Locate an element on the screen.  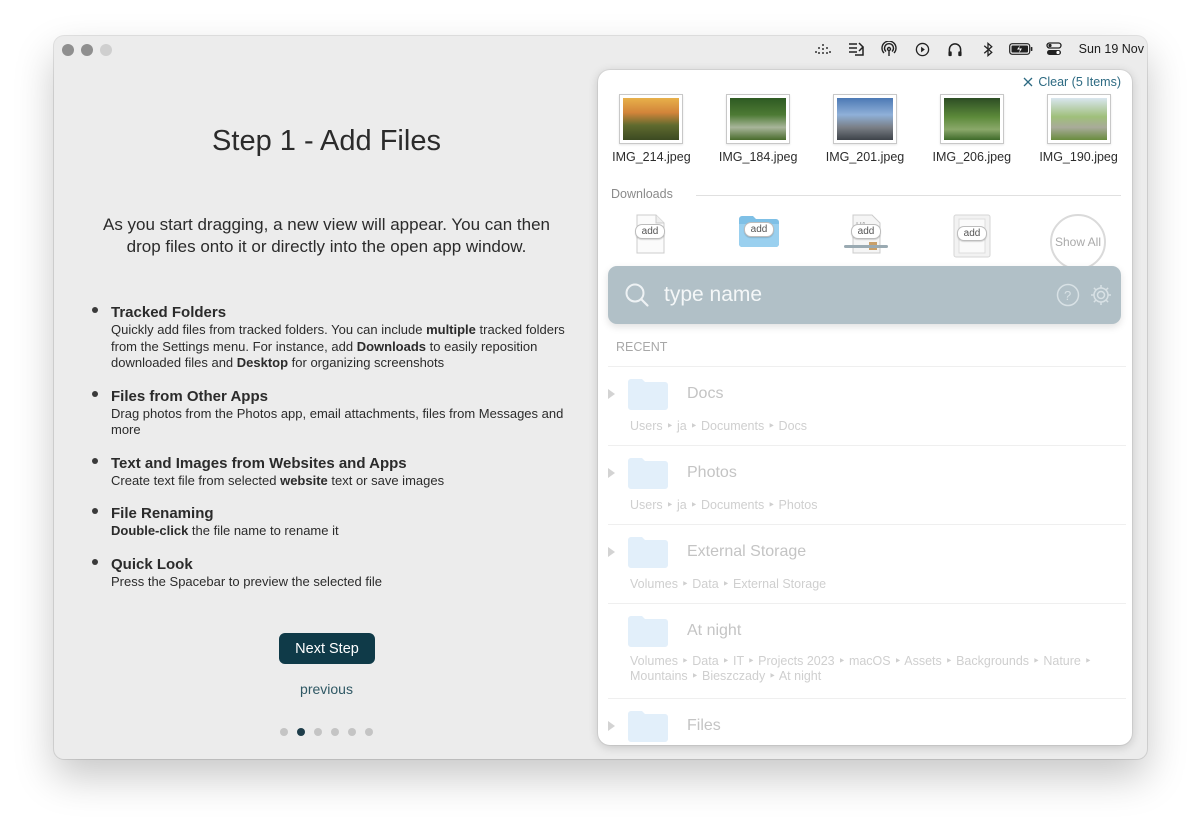
feature-title: Text and Images from Websites and Apps is located at coordinates (259, 463).